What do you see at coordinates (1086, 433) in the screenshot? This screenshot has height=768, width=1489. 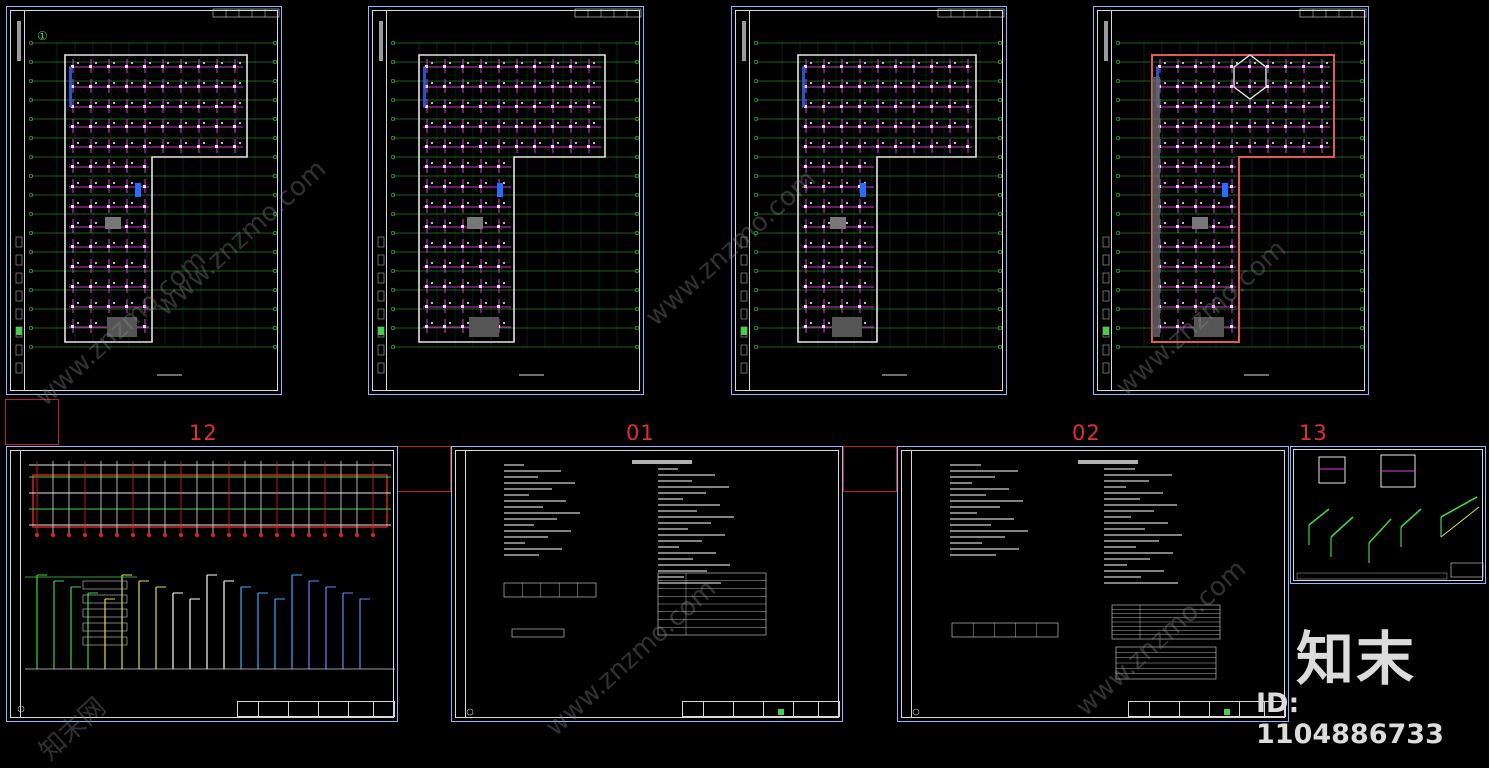 I see `sheet-number-02: 02` at bounding box center [1086, 433].